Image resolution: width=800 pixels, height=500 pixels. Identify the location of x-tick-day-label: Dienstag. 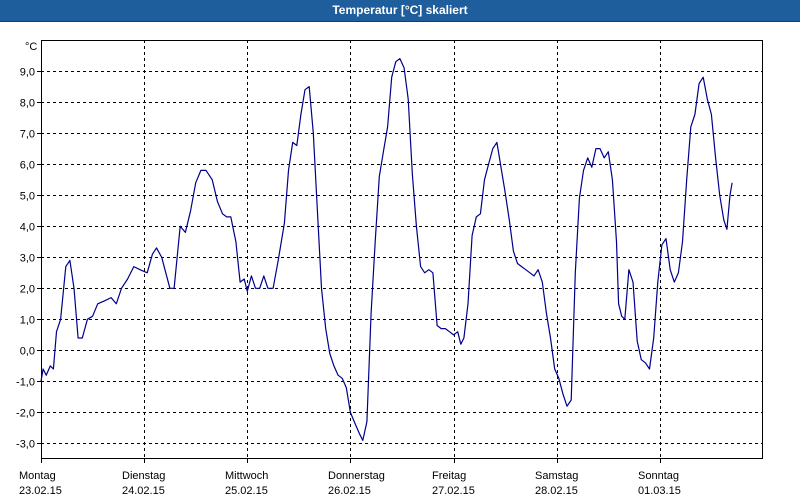
(143, 476).